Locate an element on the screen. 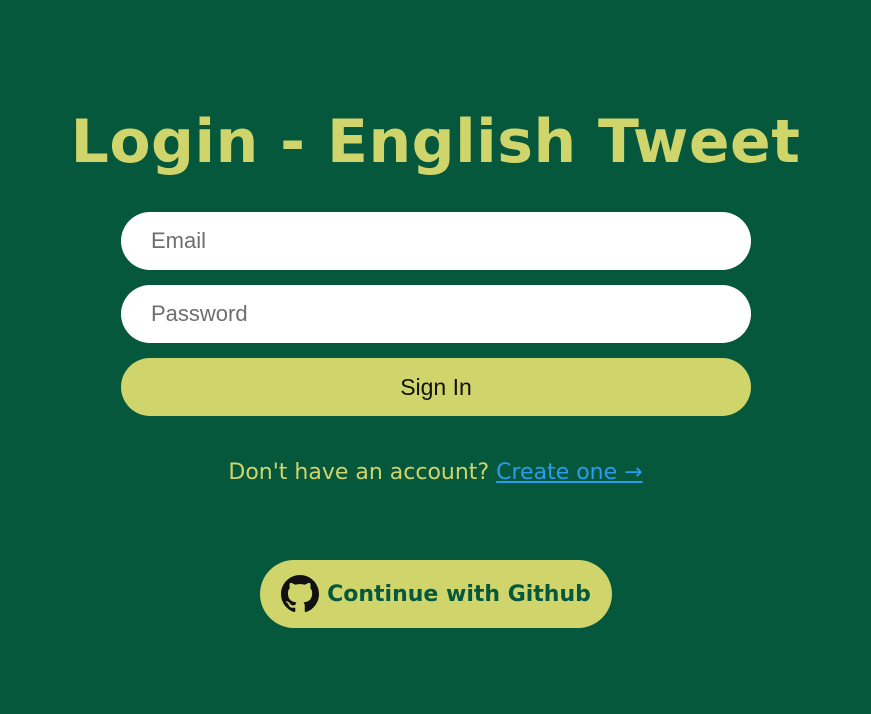 This screenshot has width=871, height=714. github-login-button: Continue with Github is located at coordinates (436, 594).